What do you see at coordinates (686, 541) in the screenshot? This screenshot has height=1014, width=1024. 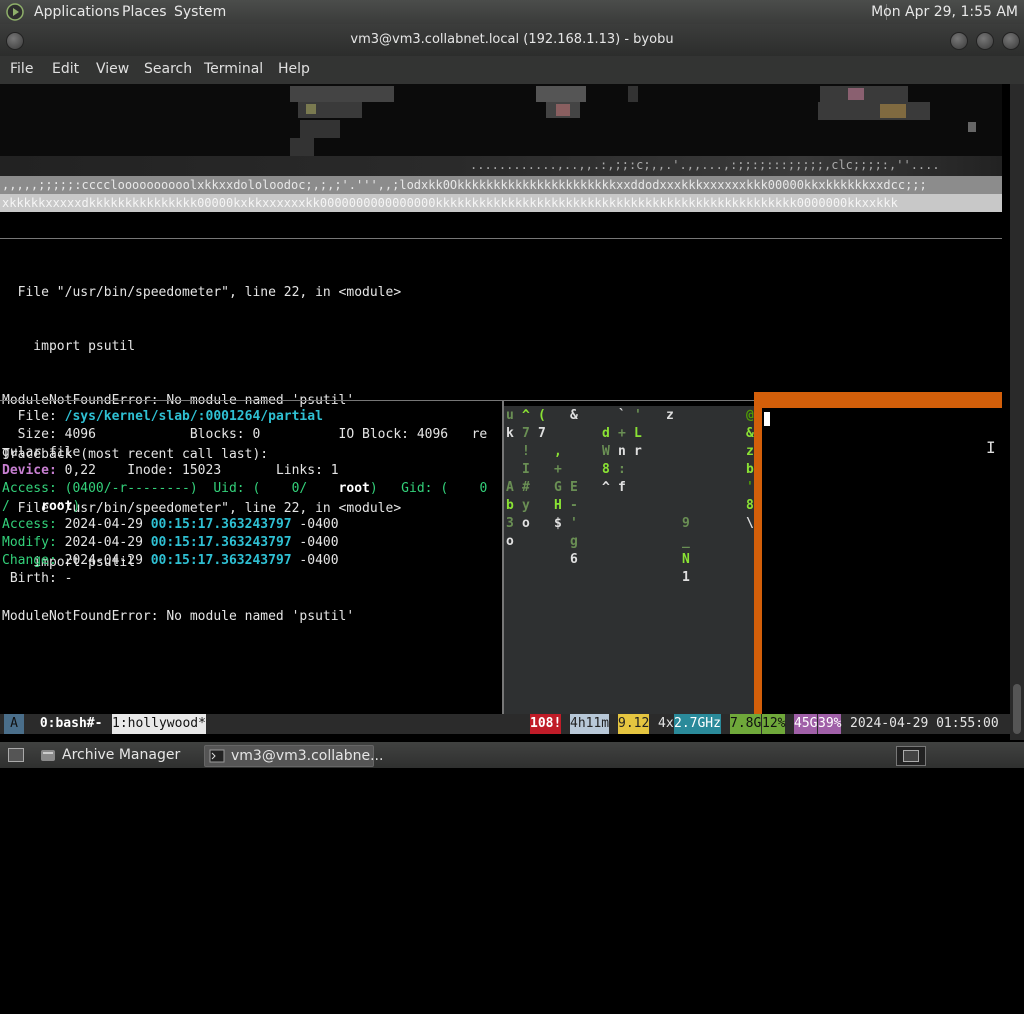 I see `matrix-glyph: _` at bounding box center [686, 541].